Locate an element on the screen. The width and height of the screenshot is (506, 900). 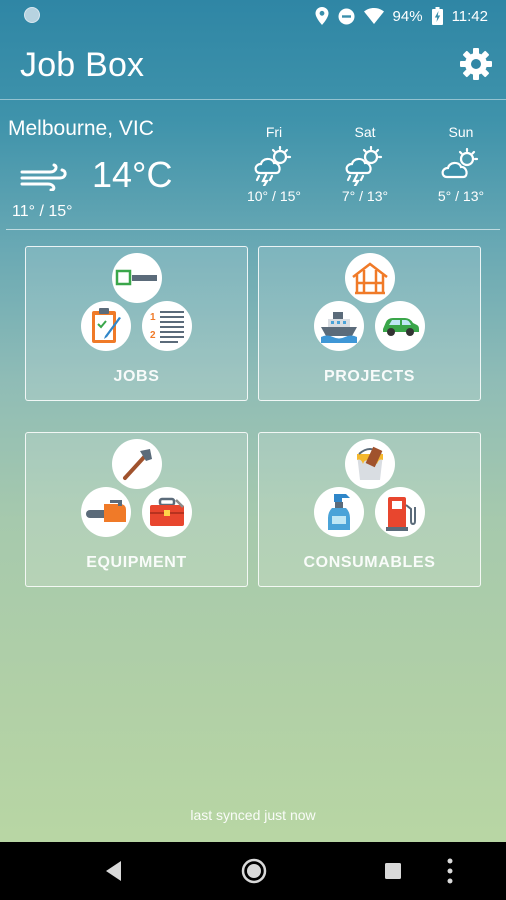
gear-icon is located at coordinates (476, 64).